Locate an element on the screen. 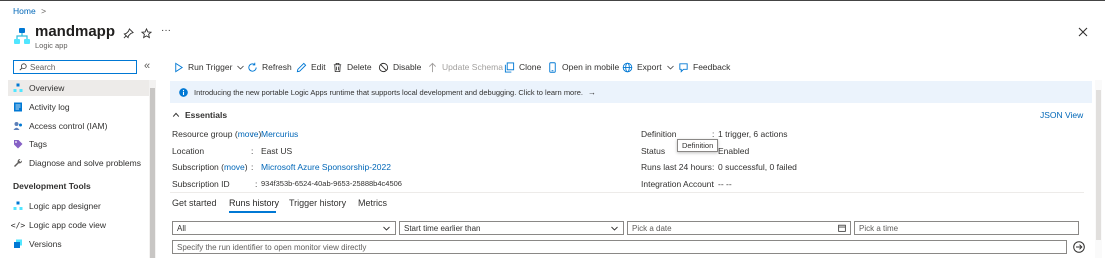 This screenshot has height=258, width=1105. play-icon is located at coordinates (178, 67).